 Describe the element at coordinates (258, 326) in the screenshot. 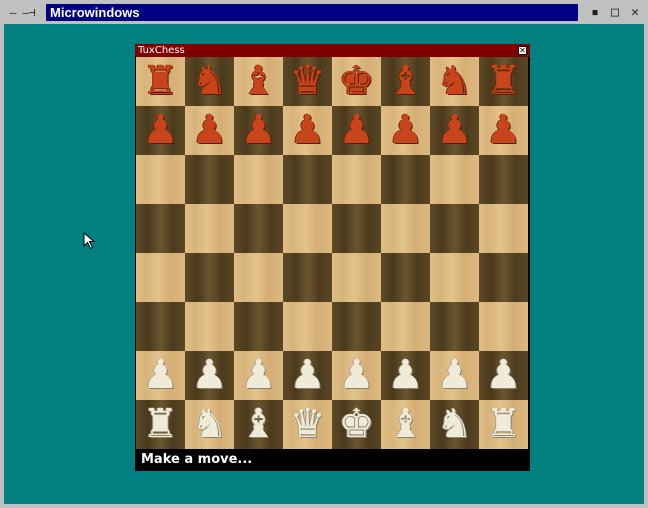

I see `square-c3` at that location.